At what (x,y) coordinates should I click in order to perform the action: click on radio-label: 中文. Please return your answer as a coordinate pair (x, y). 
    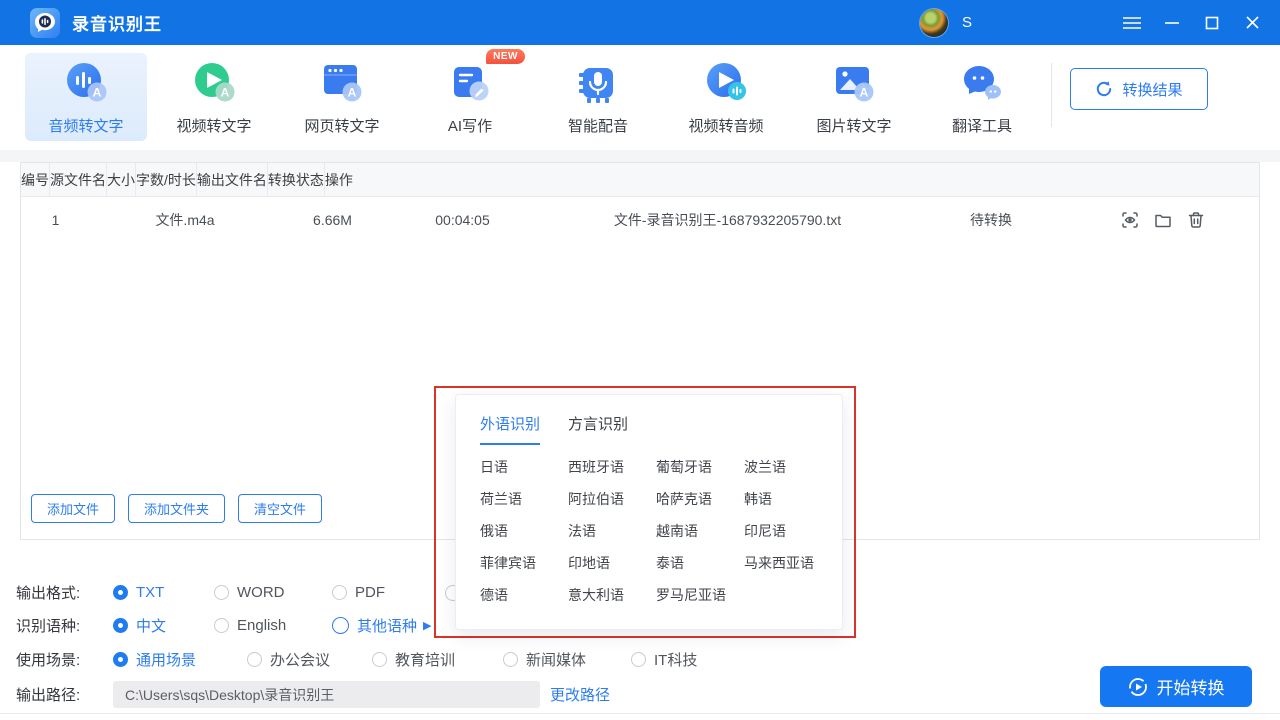
    Looking at the image, I should click on (151, 626).